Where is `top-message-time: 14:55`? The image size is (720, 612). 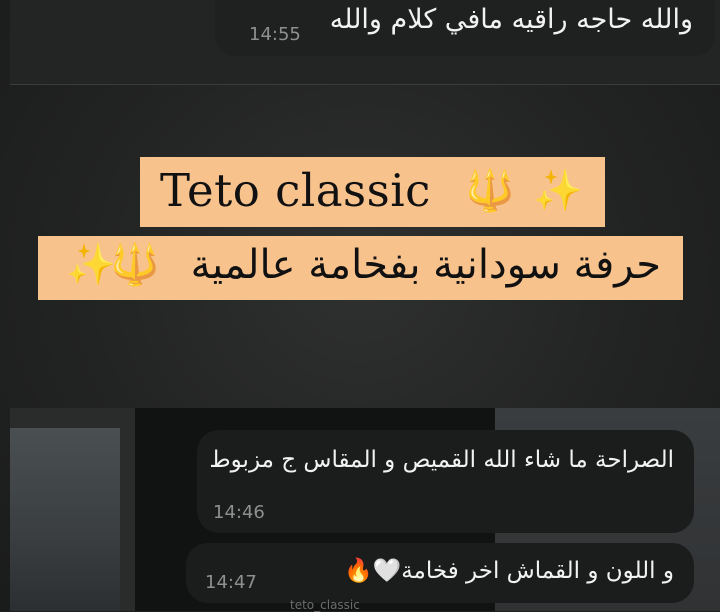 top-message-time: 14:55 is located at coordinates (275, 34).